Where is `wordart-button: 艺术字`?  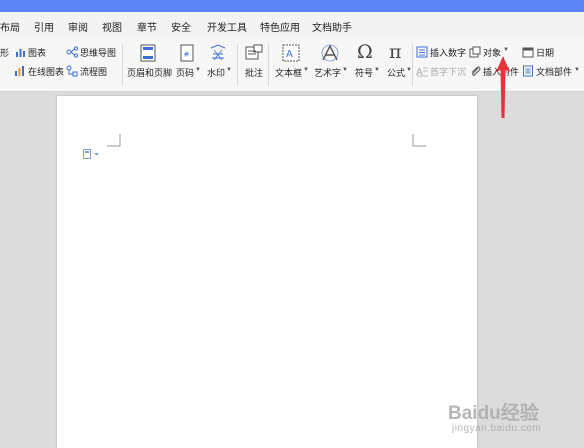 wordart-button: 艺术字 is located at coordinates (327, 72).